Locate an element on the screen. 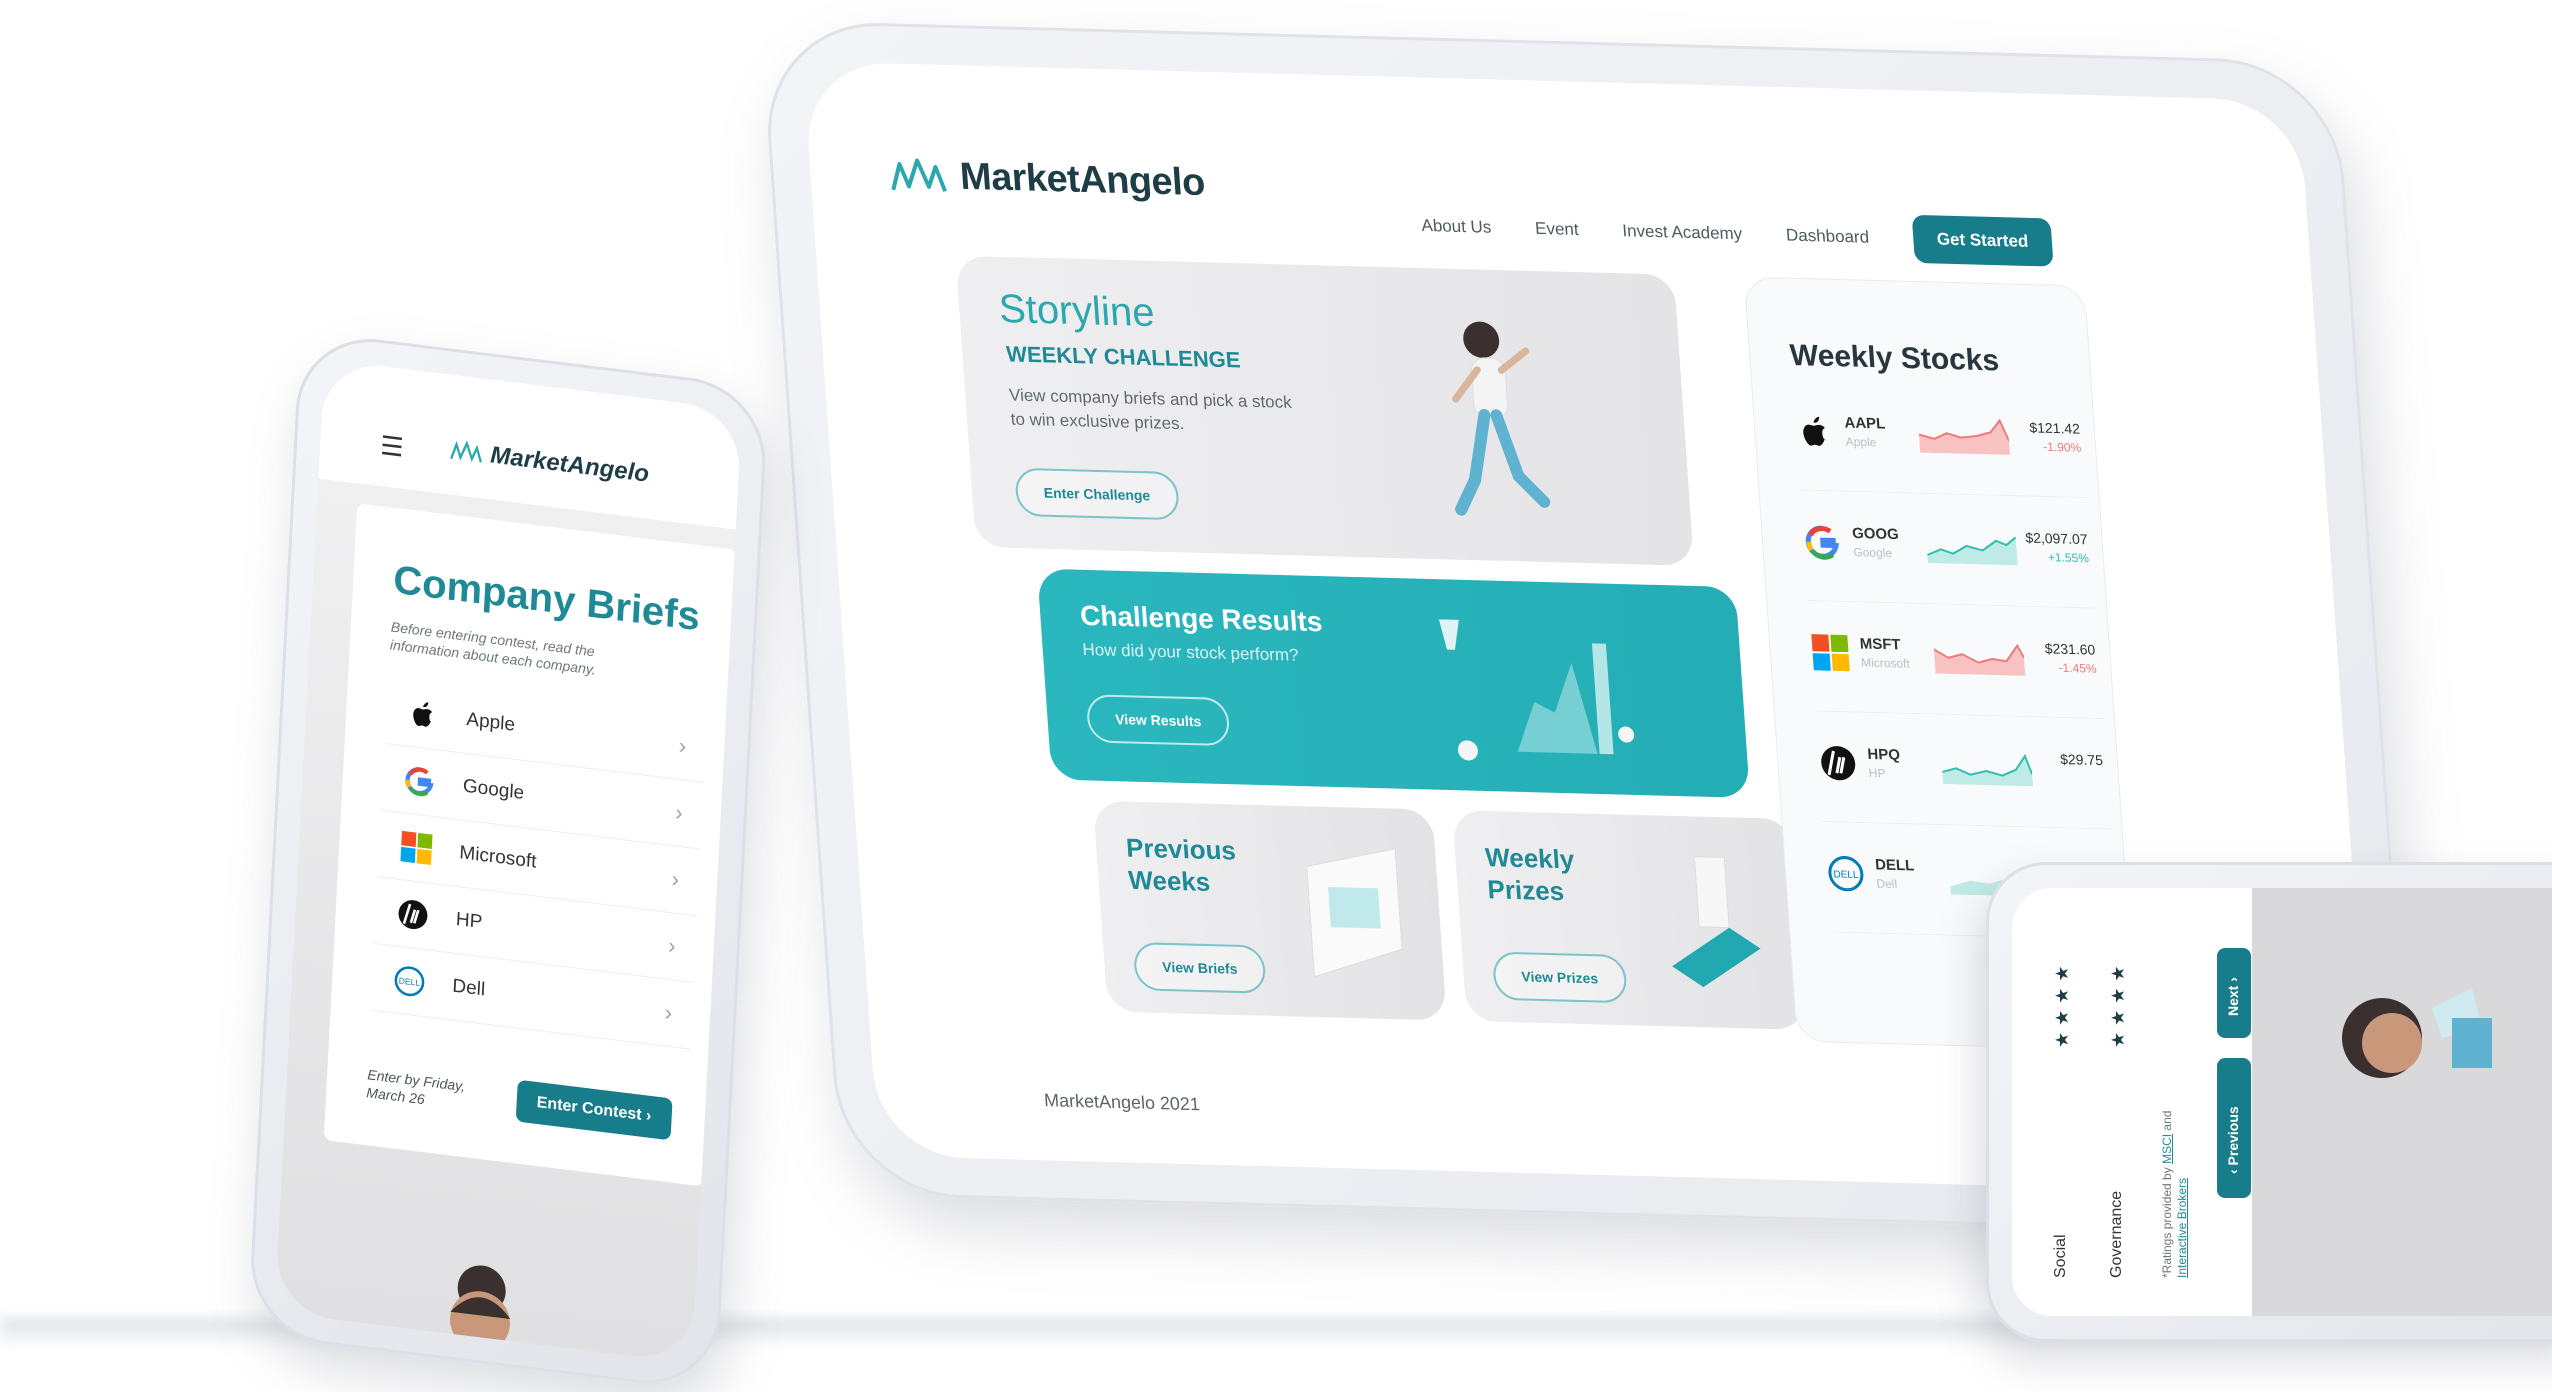  ratings-note-and: and is located at coordinates (2167, 1120).